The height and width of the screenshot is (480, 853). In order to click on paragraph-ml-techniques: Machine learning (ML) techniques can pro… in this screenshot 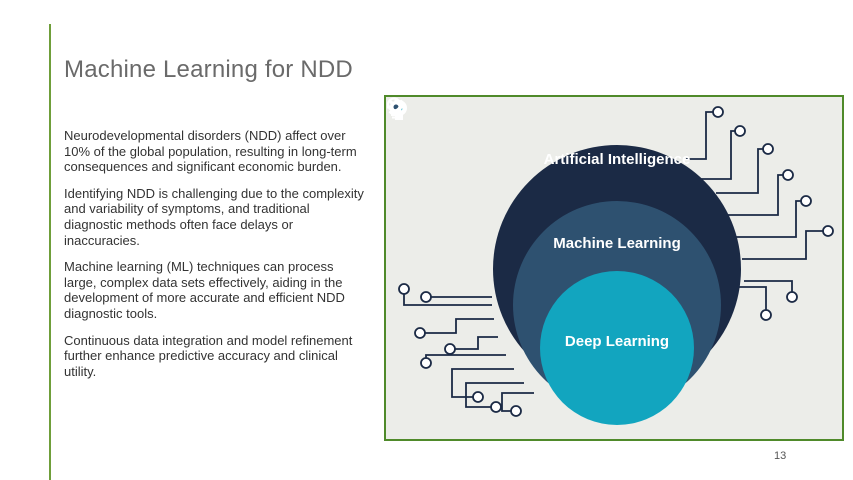, I will do `click(204, 290)`.